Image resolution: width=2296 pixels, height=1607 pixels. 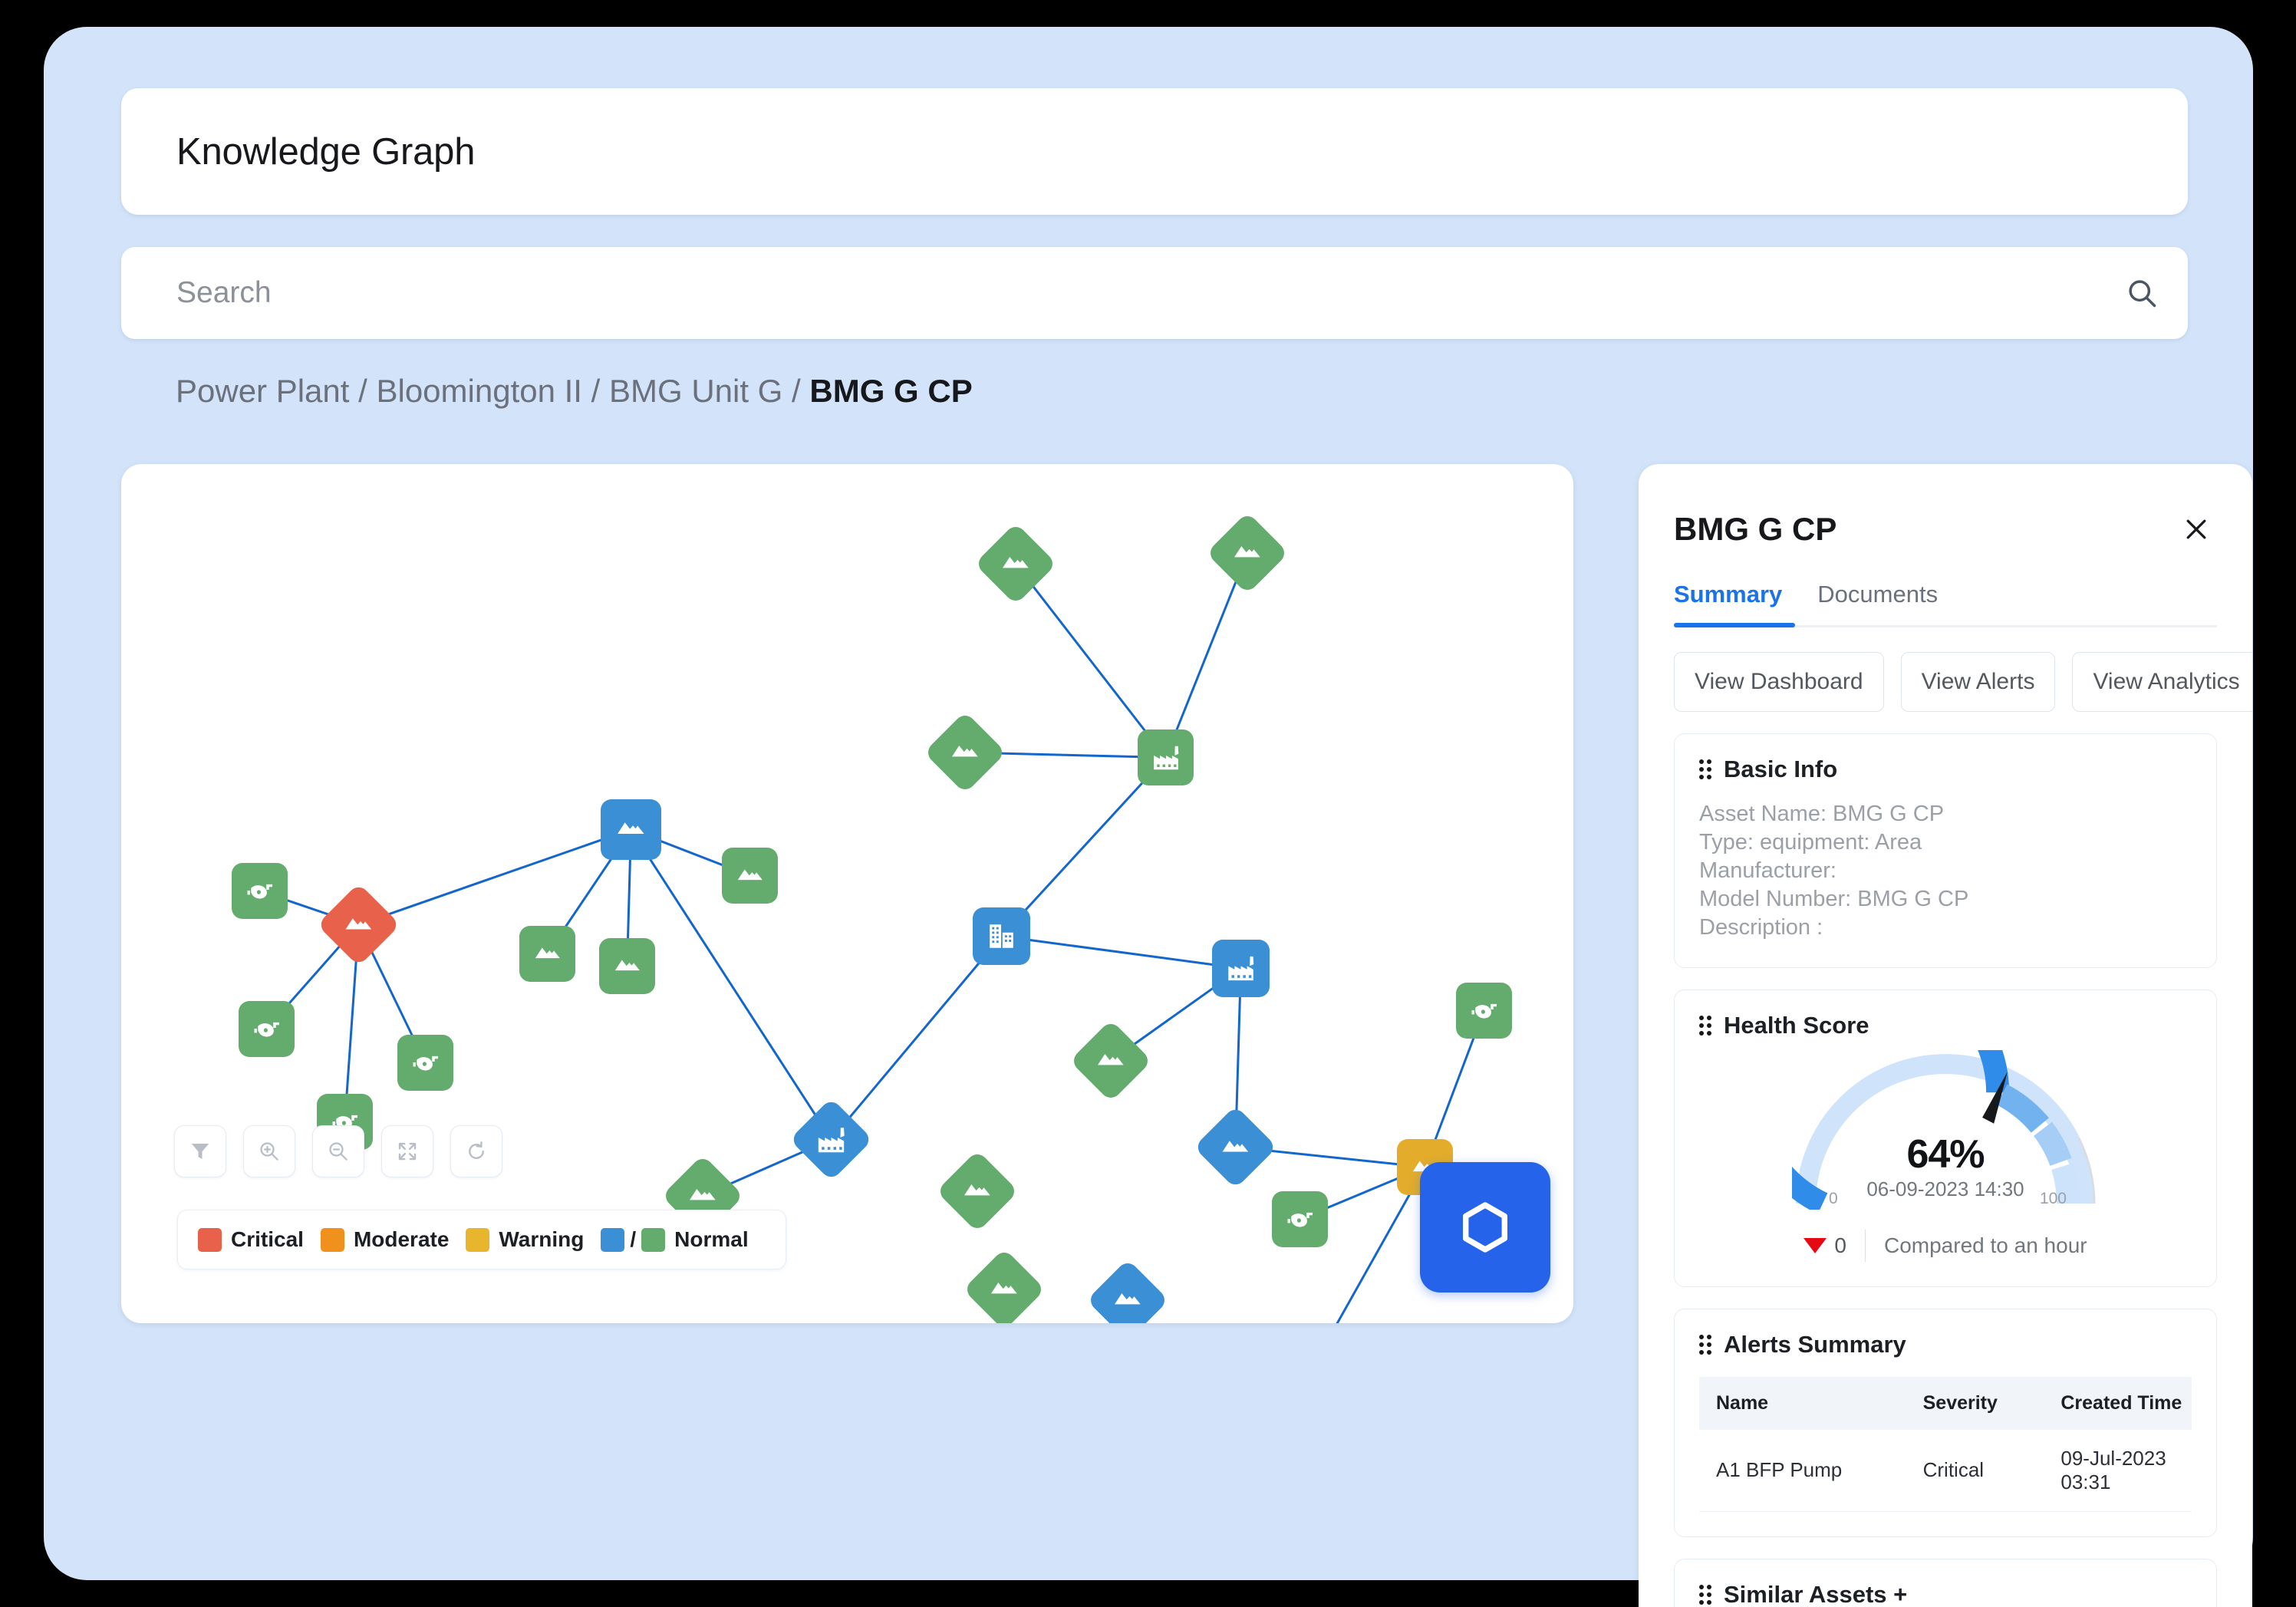 I want to click on graph-node-n4, so click(x=425, y=1063).